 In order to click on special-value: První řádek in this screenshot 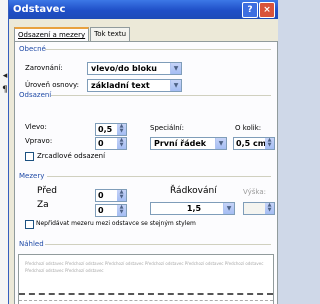, I will do `click(180, 143)`.